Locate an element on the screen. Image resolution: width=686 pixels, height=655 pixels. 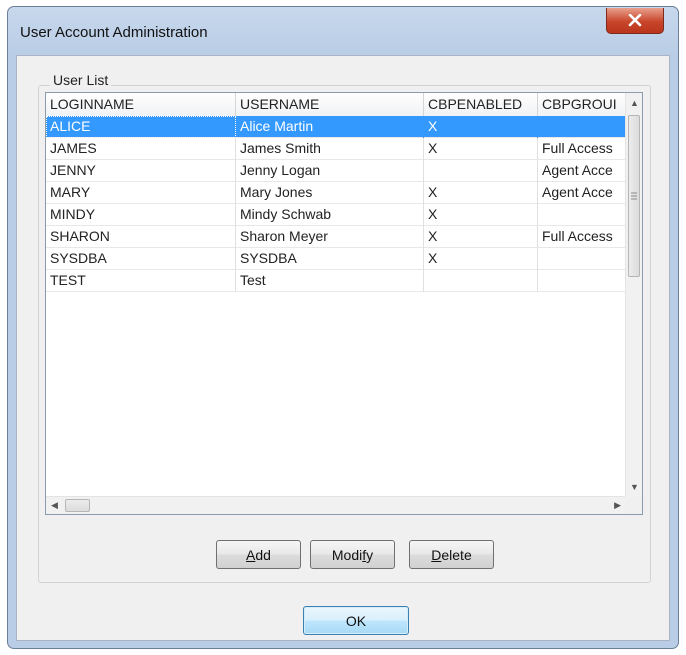
delete-button-accel: D is located at coordinates (436, 554).